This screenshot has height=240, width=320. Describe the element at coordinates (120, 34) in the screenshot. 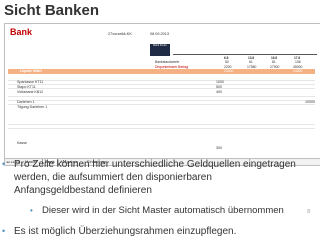

I see `sheet-id: 27vorzeitä-KK` at that location.